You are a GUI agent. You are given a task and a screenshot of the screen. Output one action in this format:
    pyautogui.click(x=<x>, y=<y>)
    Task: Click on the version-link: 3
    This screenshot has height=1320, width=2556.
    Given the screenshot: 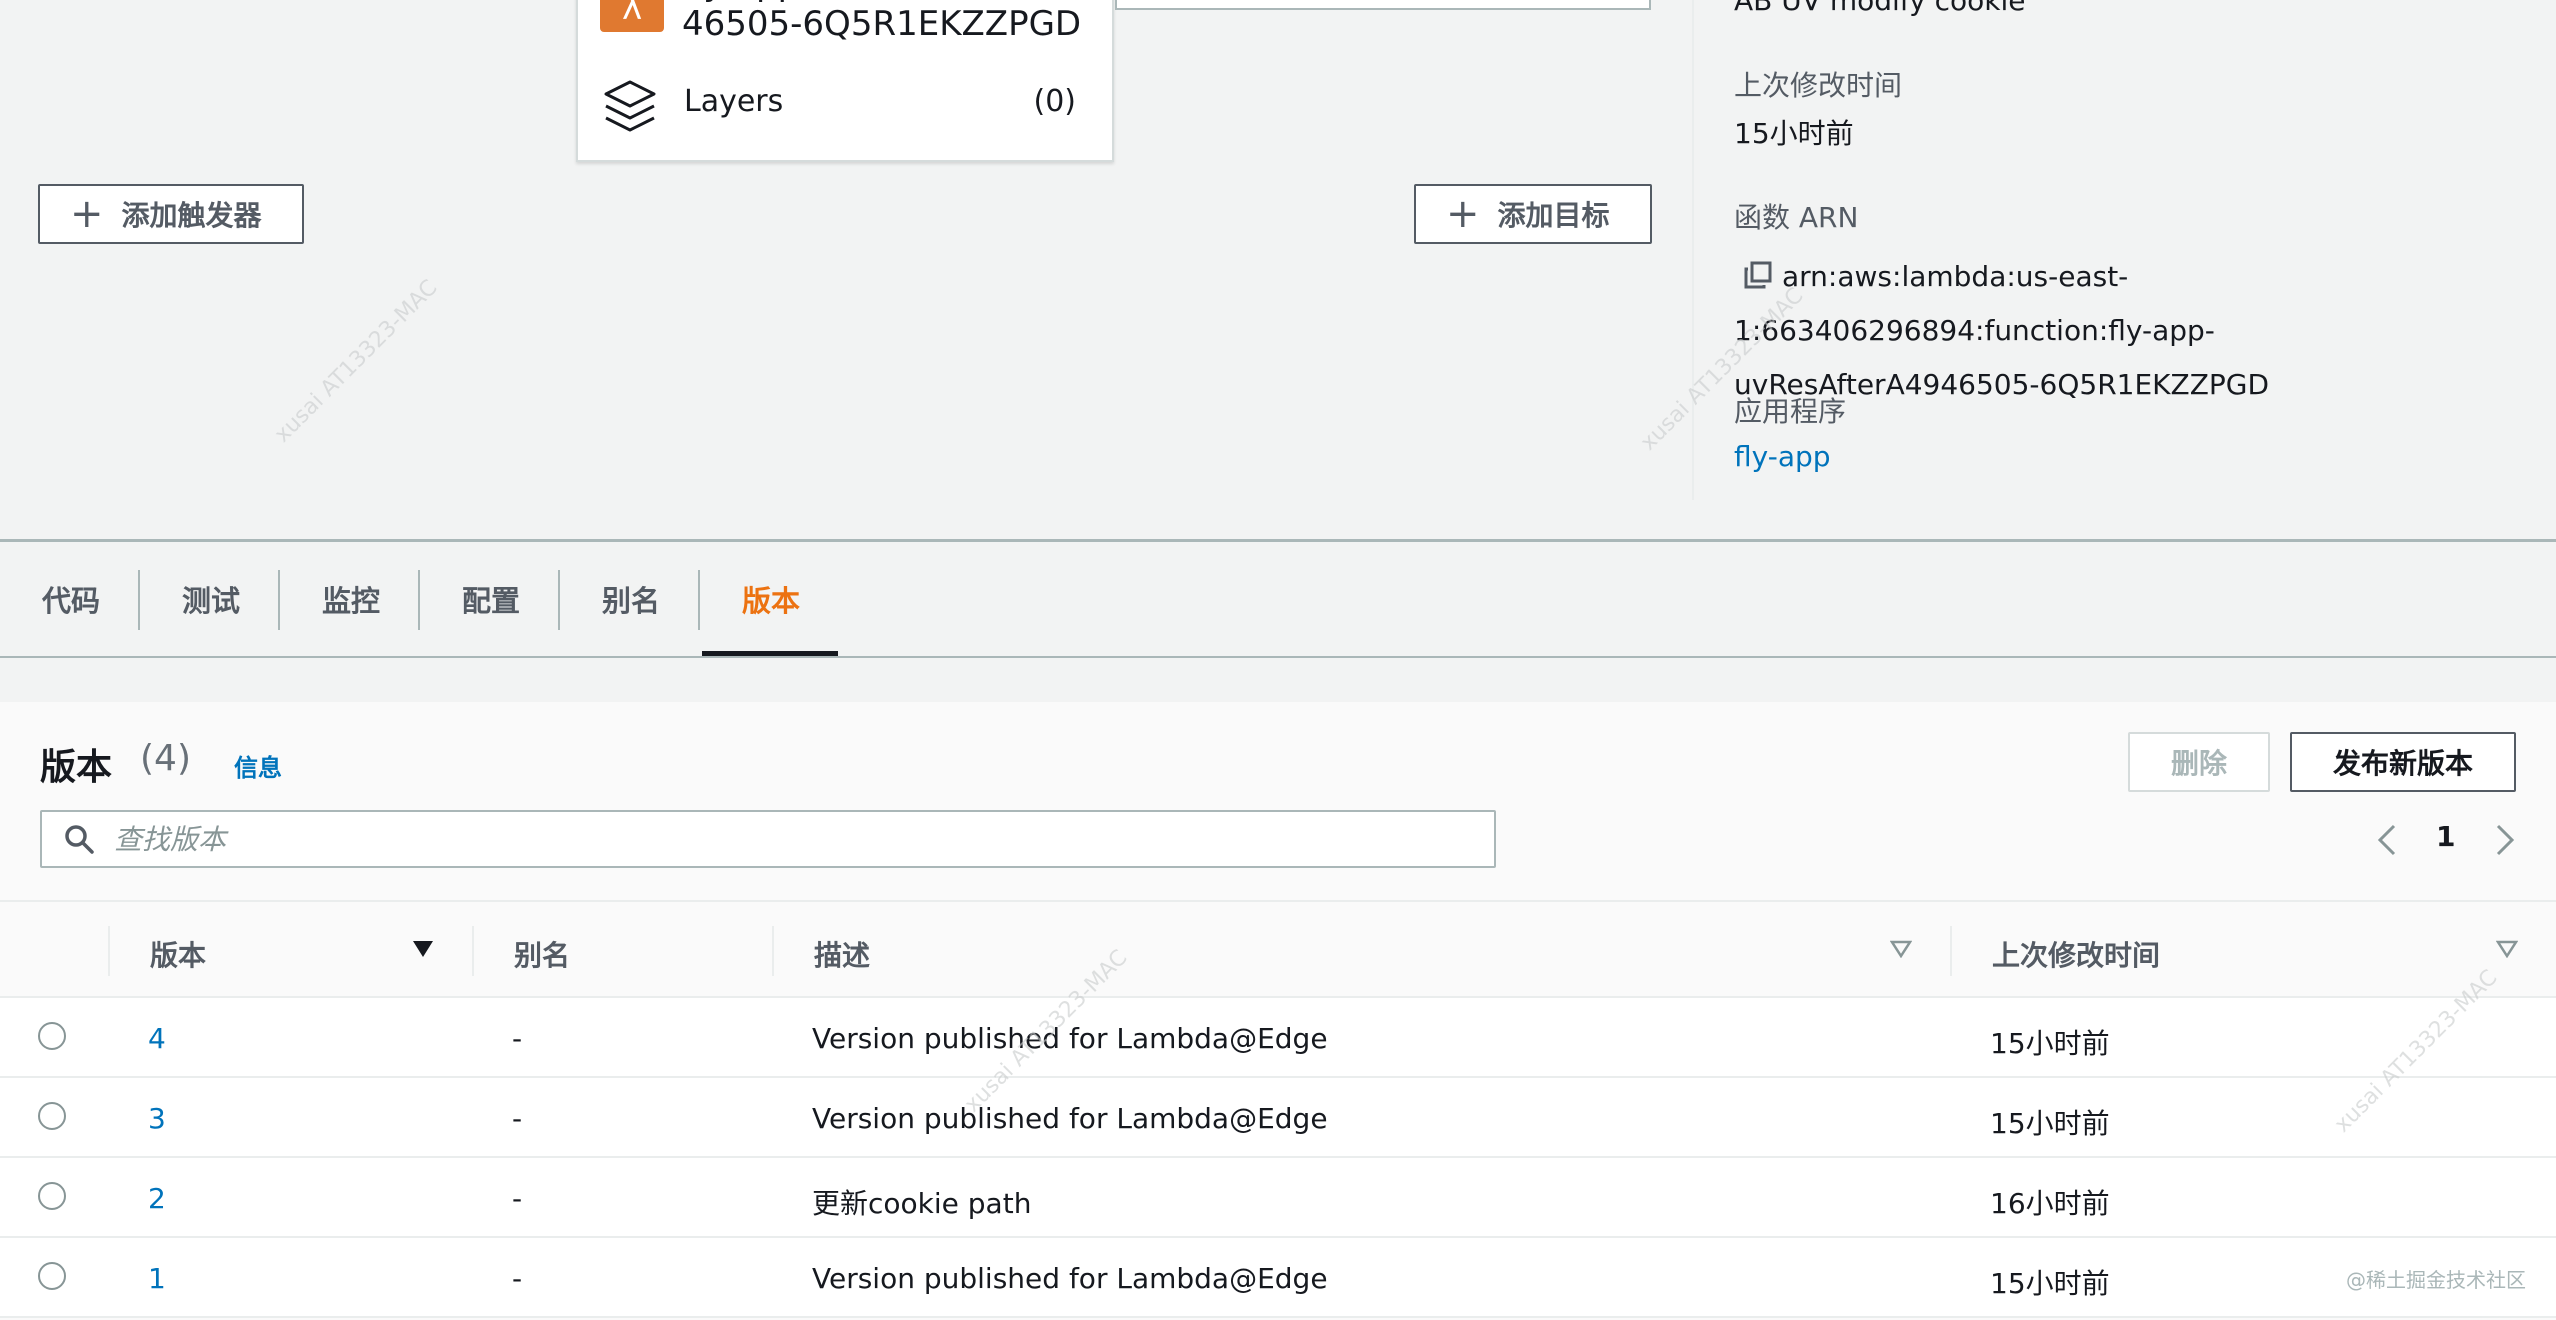 What is the action you would take?
    pyautogui.click(x=157, y=1118)
    